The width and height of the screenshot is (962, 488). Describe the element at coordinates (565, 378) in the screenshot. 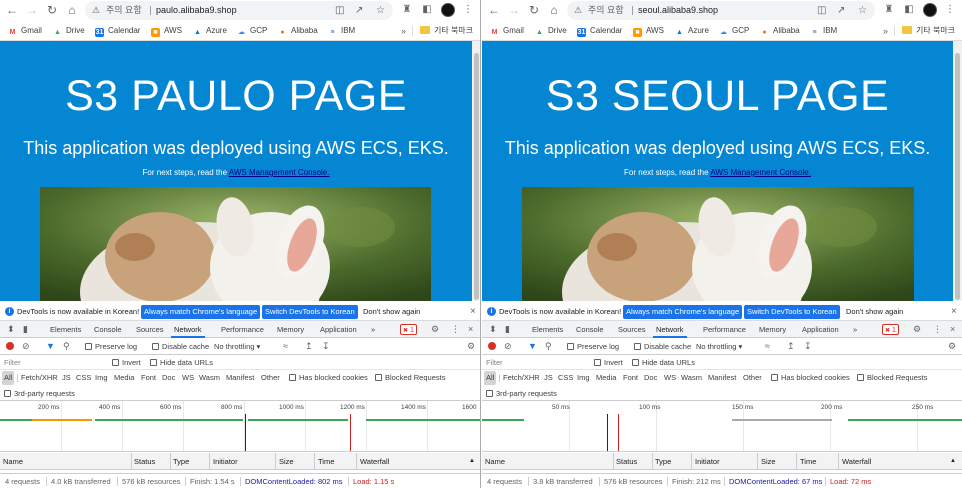

I see `type-css: CSS` at that location.